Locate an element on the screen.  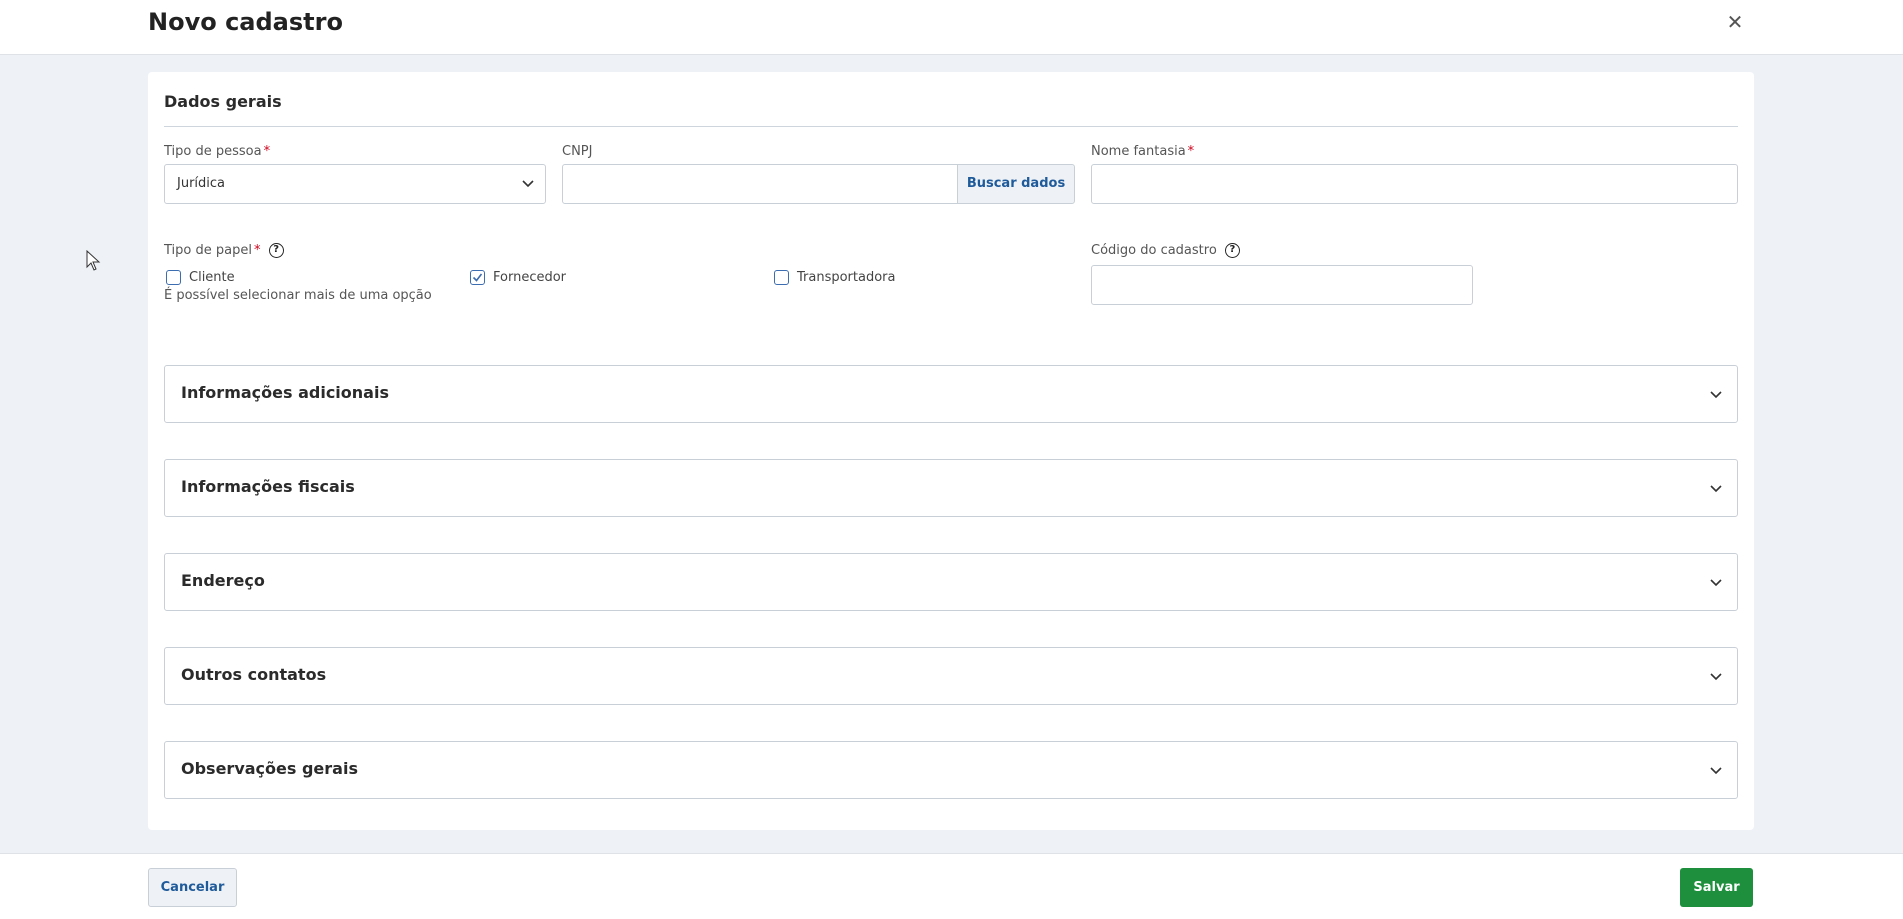
checkbox-box-checked is located at coordinates (477, 277).